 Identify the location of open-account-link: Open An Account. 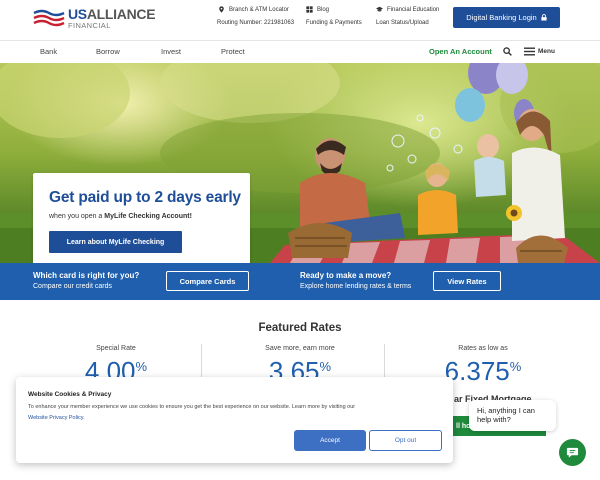
(460, 51).